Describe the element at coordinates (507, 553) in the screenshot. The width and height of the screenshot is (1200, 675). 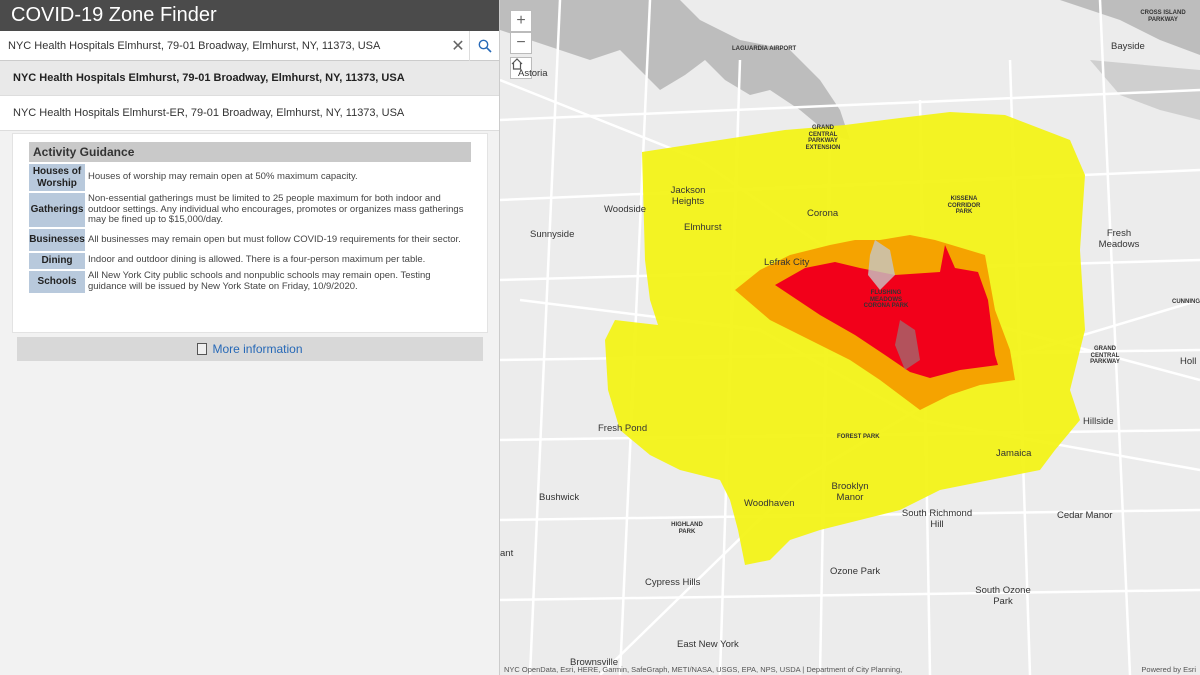
I see `map-label: ant` at that location.